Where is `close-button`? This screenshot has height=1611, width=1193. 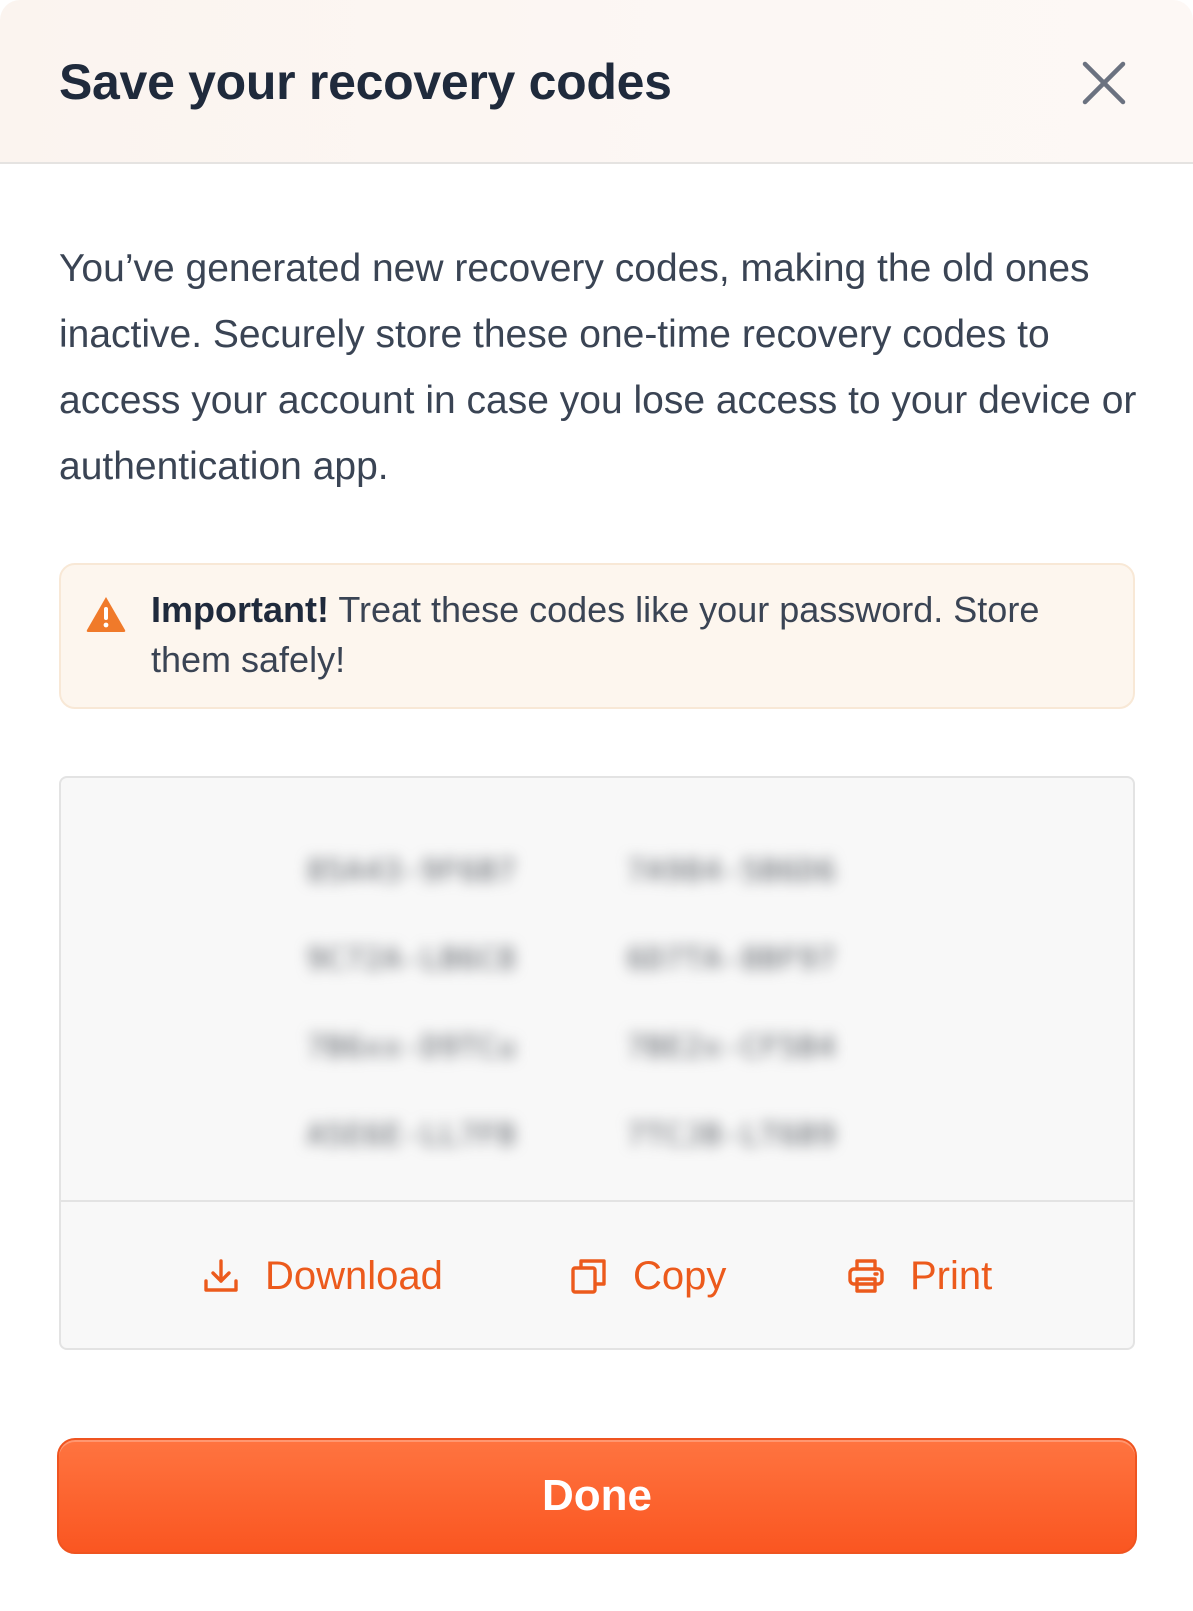 close-button is located at coordinates (1104, 83).